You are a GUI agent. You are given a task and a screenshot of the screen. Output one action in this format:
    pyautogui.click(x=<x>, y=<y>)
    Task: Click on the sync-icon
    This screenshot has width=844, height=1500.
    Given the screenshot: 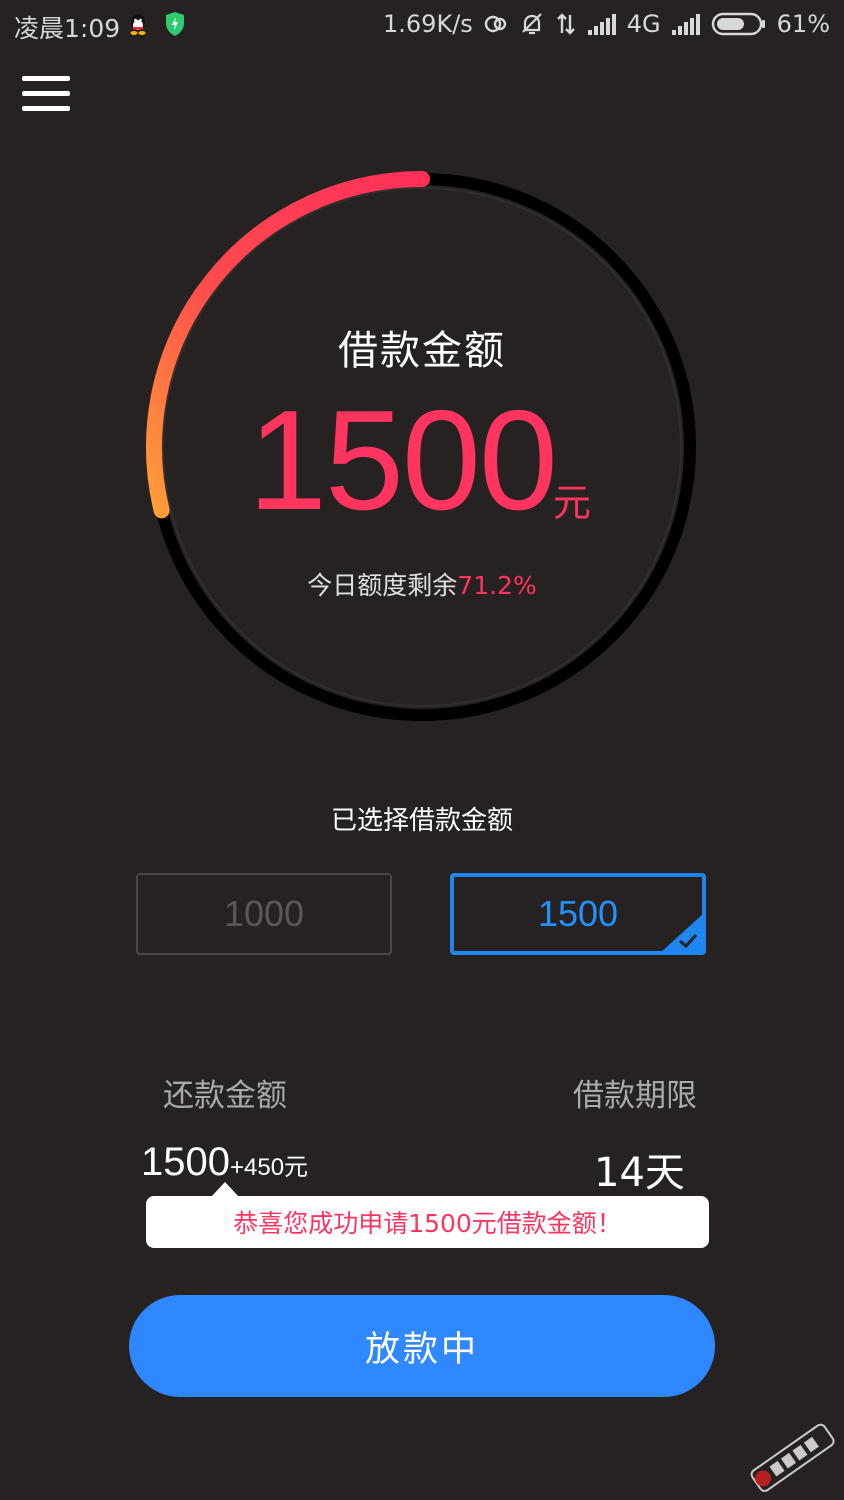 What is the action you would take?
    pyautogui.click(x=495, y=24)
    